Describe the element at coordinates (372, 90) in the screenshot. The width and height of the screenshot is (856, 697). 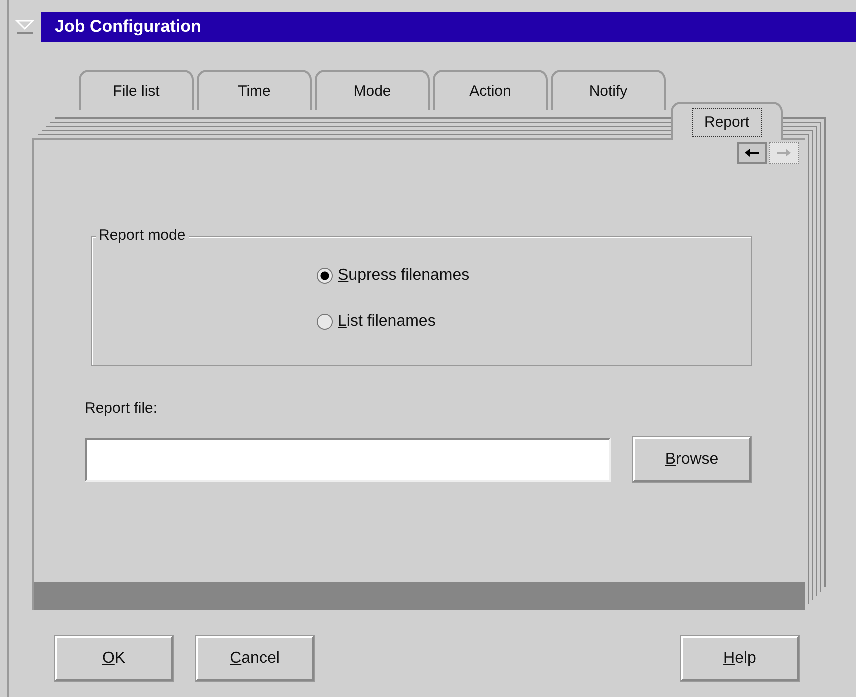
I see `tab: Mode` at that location.